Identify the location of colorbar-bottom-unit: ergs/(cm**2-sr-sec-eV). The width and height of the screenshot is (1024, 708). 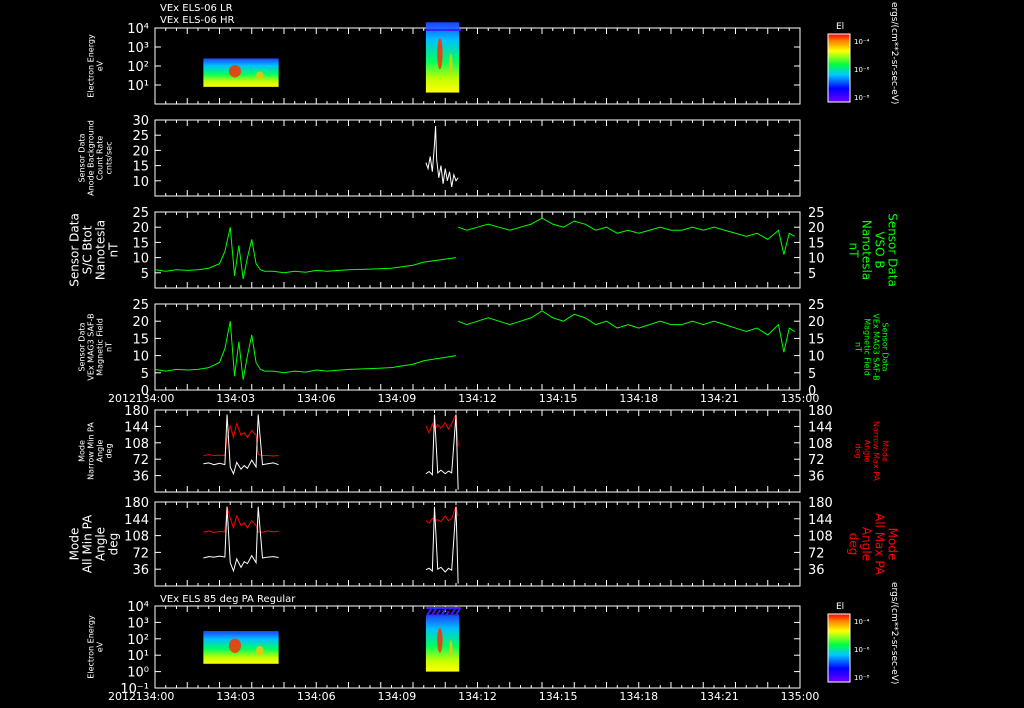
(894, 633).